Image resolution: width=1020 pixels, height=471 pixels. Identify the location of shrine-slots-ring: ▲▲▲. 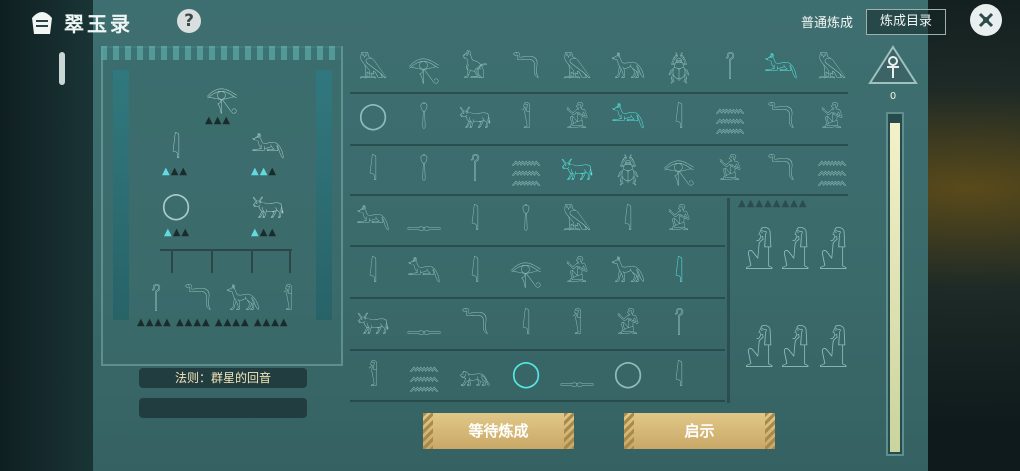
(177, 232).